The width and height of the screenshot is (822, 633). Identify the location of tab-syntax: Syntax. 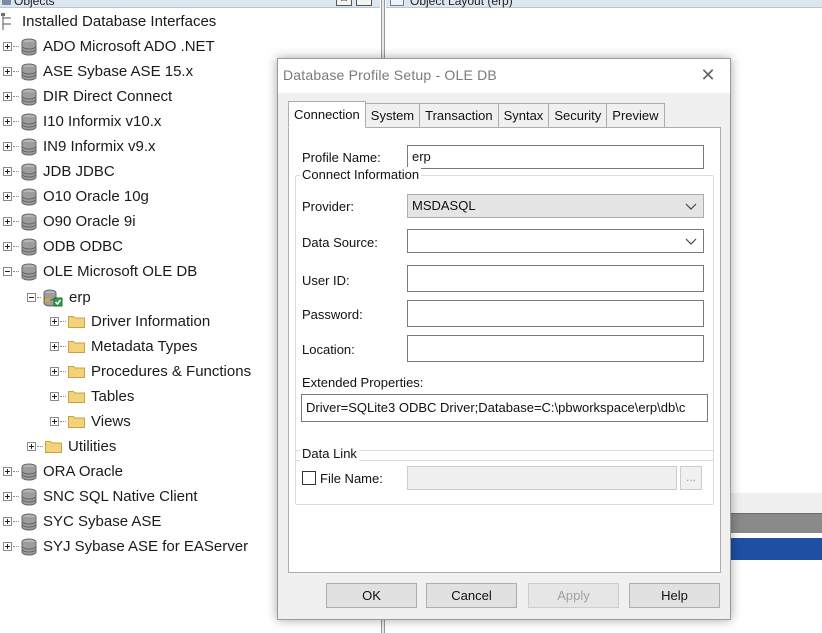
(523, 115).